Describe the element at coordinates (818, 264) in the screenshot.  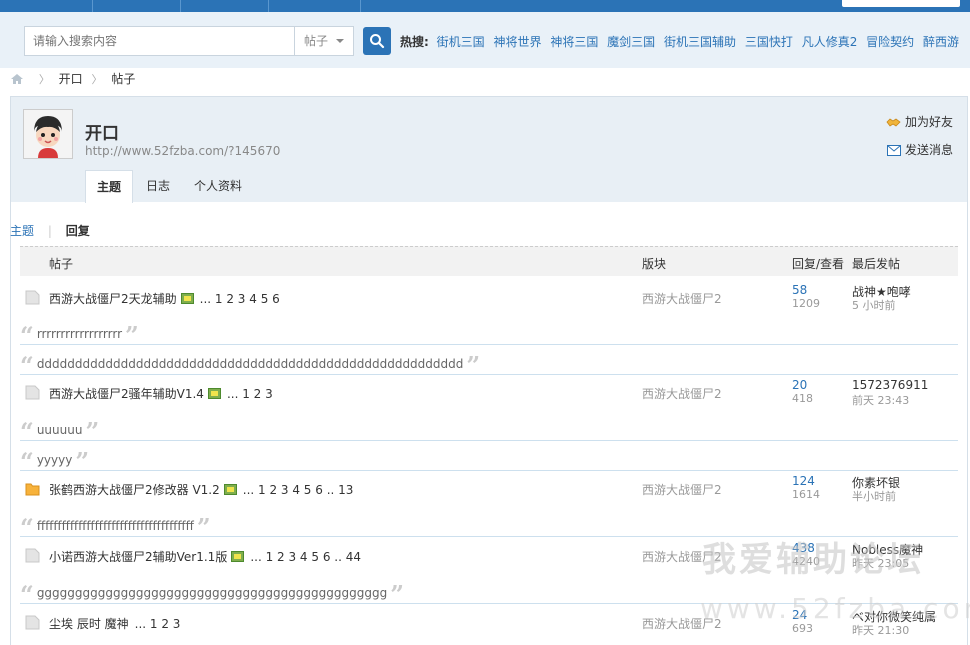
I see `header-stats: 回复/查看` at that location.